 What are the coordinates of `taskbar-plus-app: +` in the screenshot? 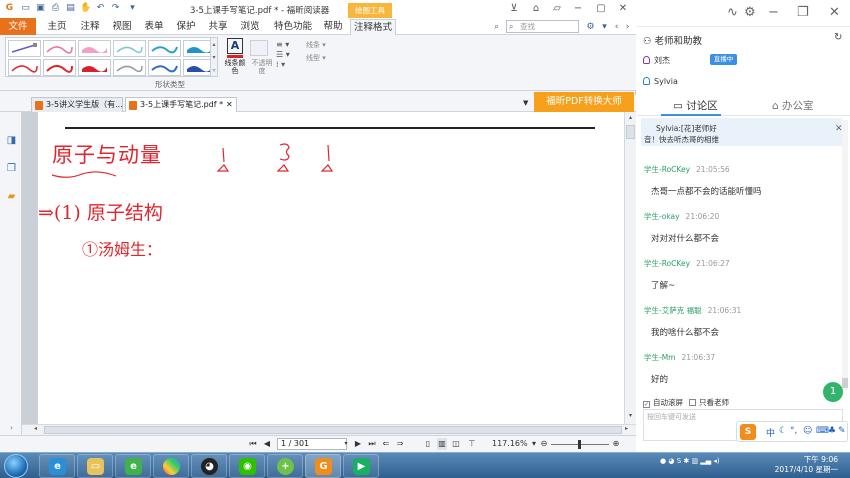 It's located at (285, 466).